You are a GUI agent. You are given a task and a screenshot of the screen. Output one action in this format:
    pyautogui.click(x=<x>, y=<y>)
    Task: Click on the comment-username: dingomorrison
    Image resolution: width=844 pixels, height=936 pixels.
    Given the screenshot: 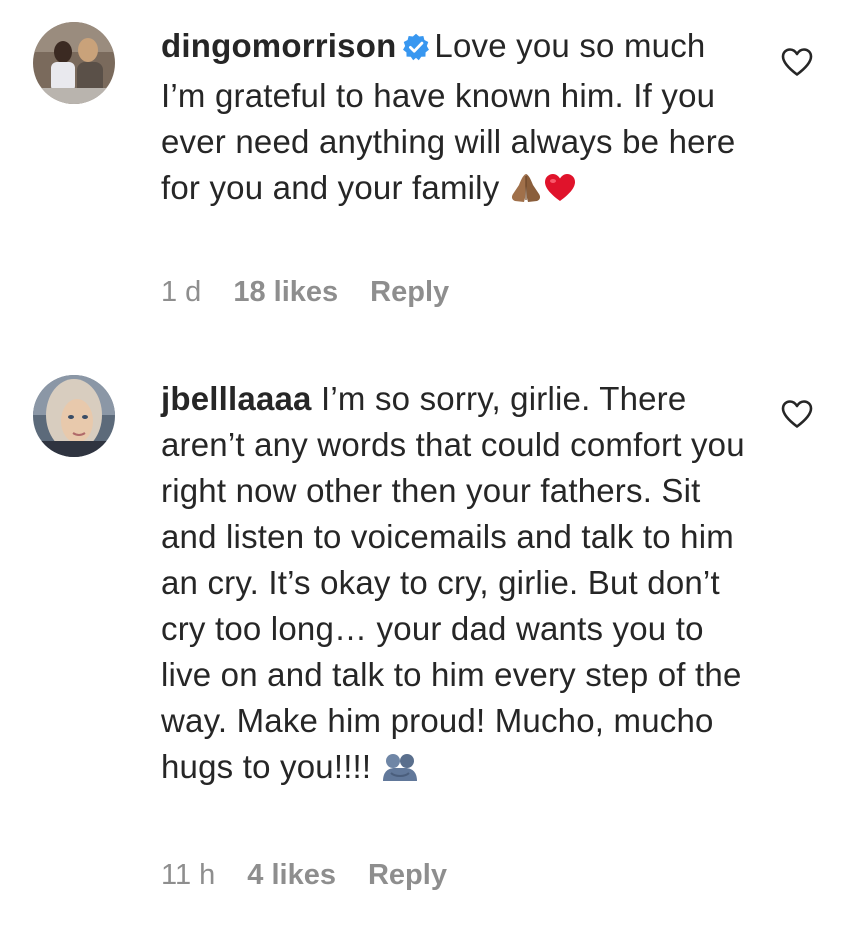 What is the action you would take?
    pyautogui.click(x=278, y=45)
    